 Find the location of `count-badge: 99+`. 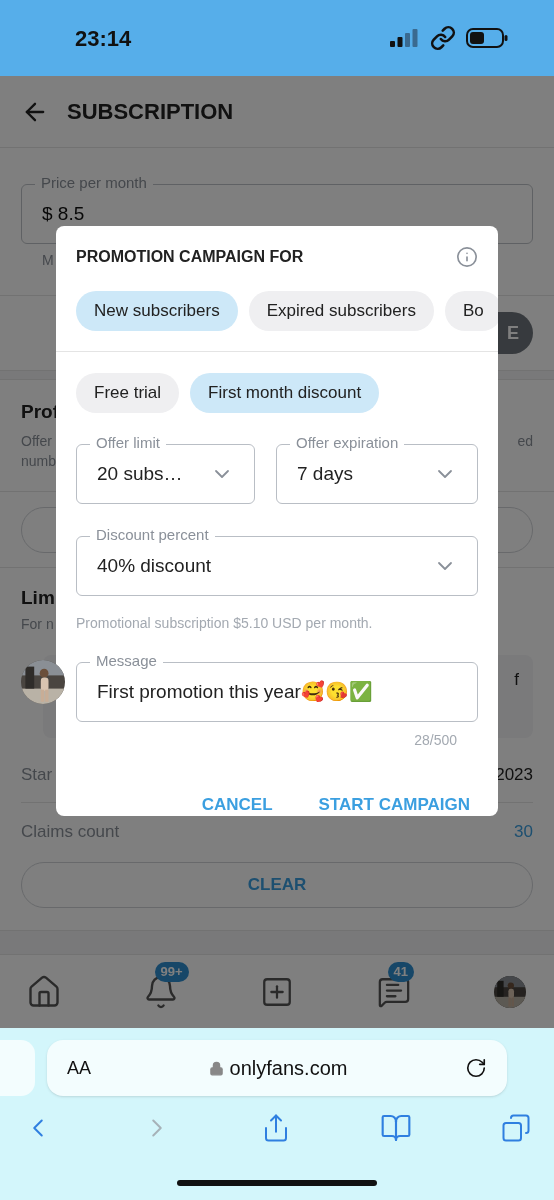

count-badge: 99+ is located at coordinates (171, 971).